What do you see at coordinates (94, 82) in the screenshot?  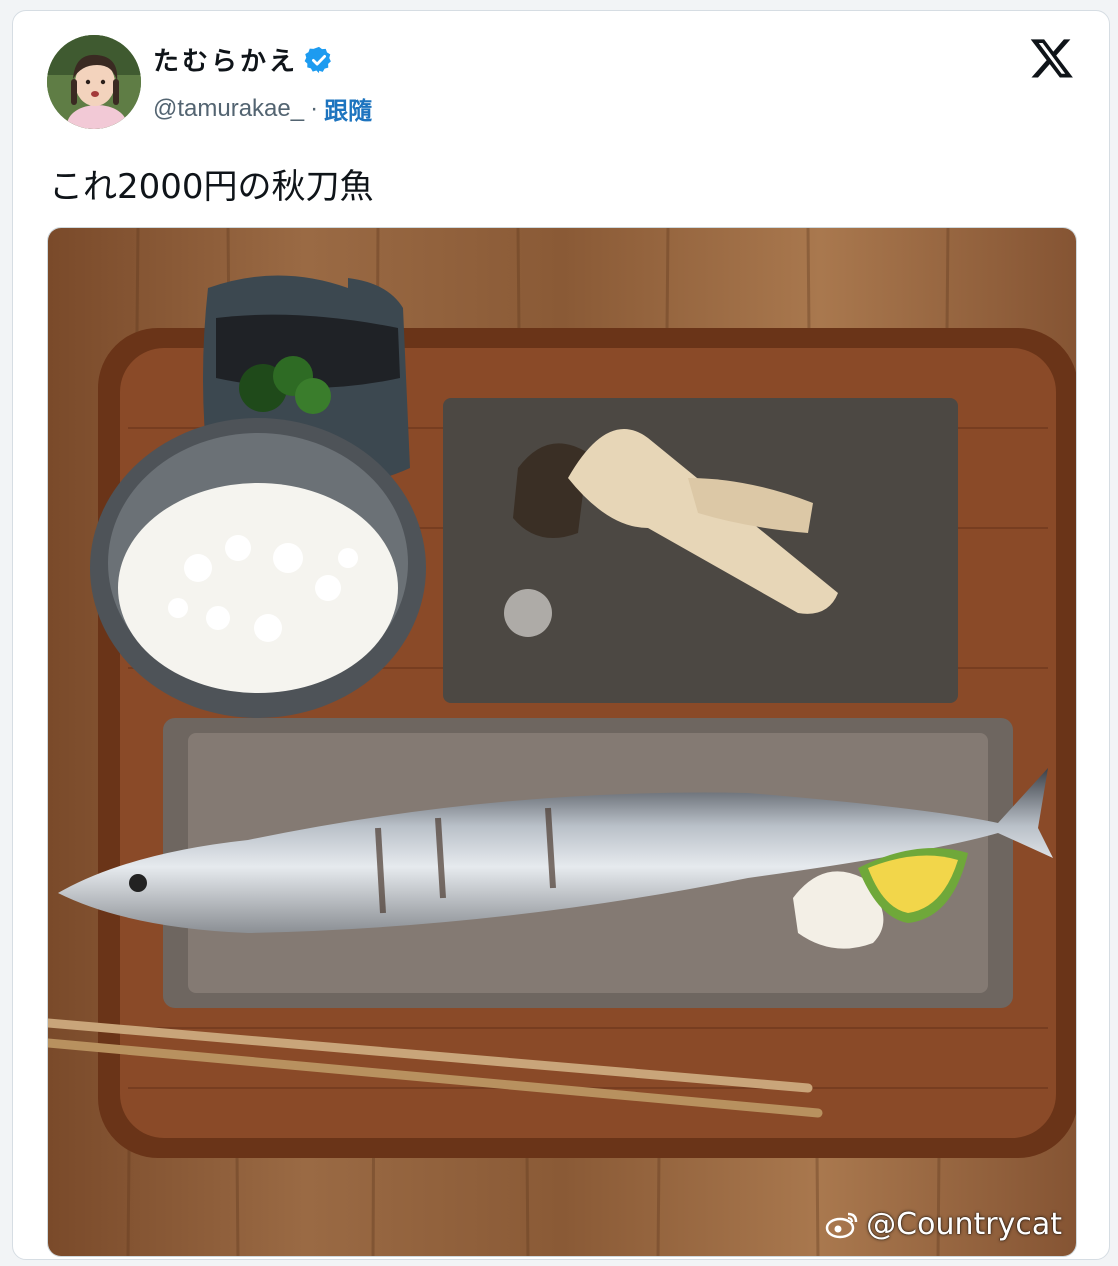 I see `avatar` at bounding box center [94, 82].